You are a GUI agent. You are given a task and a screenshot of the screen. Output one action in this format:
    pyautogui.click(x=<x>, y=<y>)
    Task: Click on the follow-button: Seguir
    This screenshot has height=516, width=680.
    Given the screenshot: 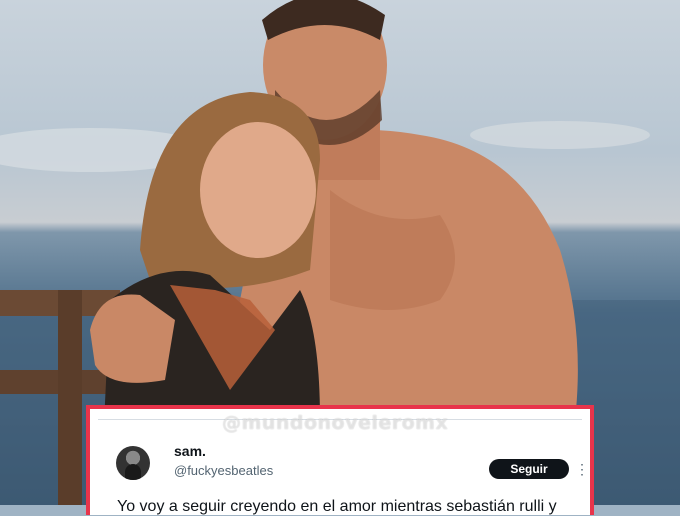 What is the action you would take?
    pyautogui.click(x=529, y=469)
    